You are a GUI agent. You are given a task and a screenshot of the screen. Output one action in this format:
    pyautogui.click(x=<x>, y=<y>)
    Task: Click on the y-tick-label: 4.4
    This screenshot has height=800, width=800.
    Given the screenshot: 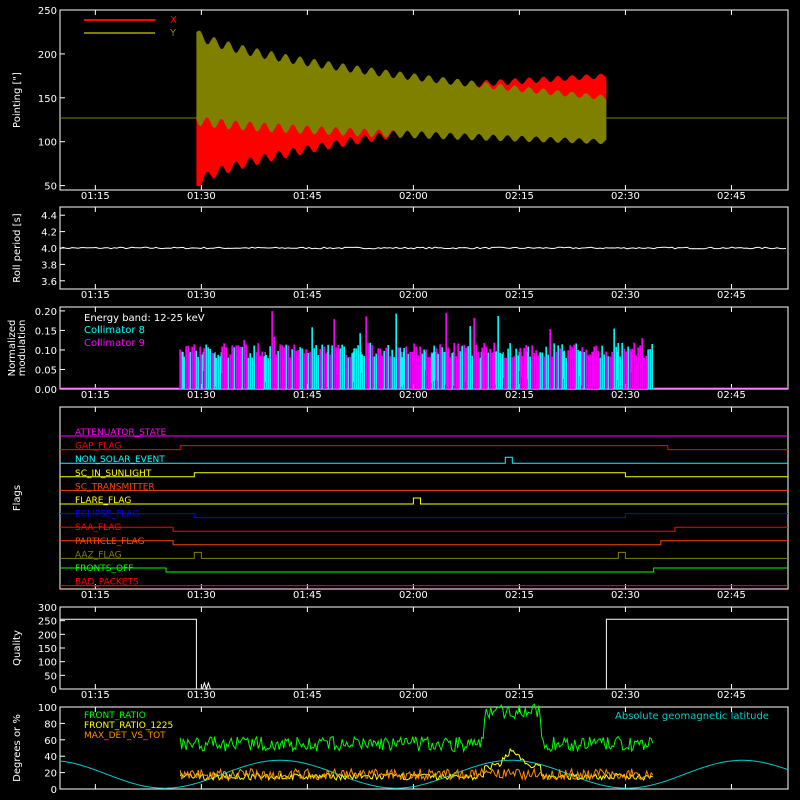 What is the action you would take?
    pyautogui.click(x=49, y=216)
    